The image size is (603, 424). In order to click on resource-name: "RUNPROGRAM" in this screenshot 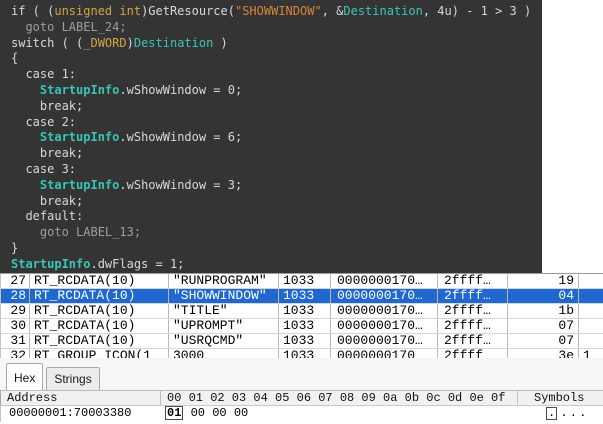, I will do `click(224, 281)`.